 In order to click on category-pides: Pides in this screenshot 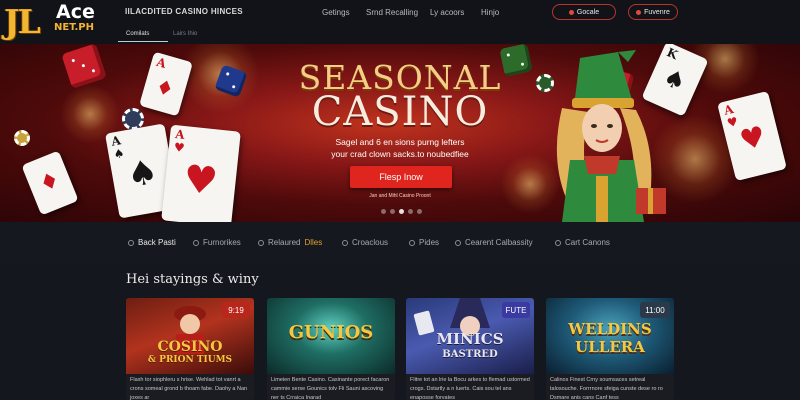, I will do `click(424, 242)`.